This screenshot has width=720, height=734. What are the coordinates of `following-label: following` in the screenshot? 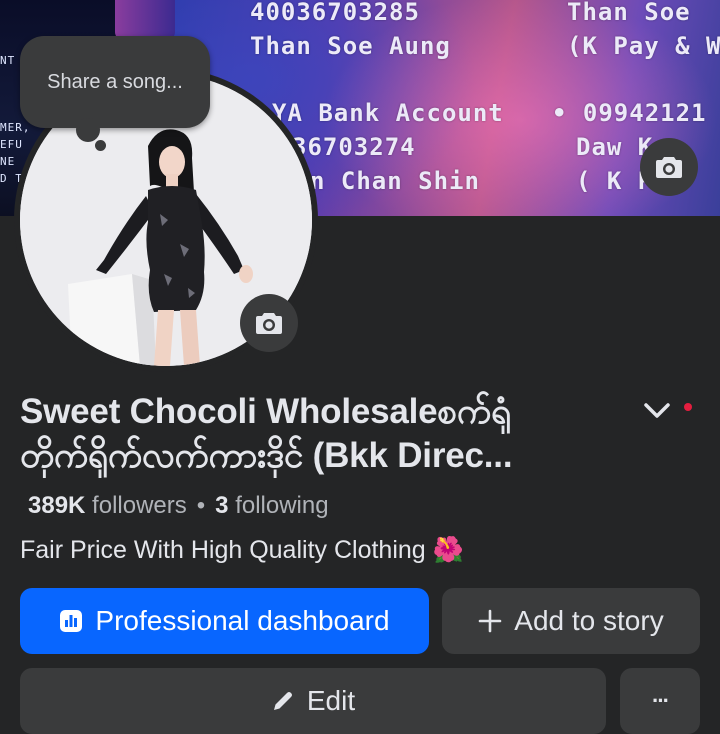 It's located at (282, 505).